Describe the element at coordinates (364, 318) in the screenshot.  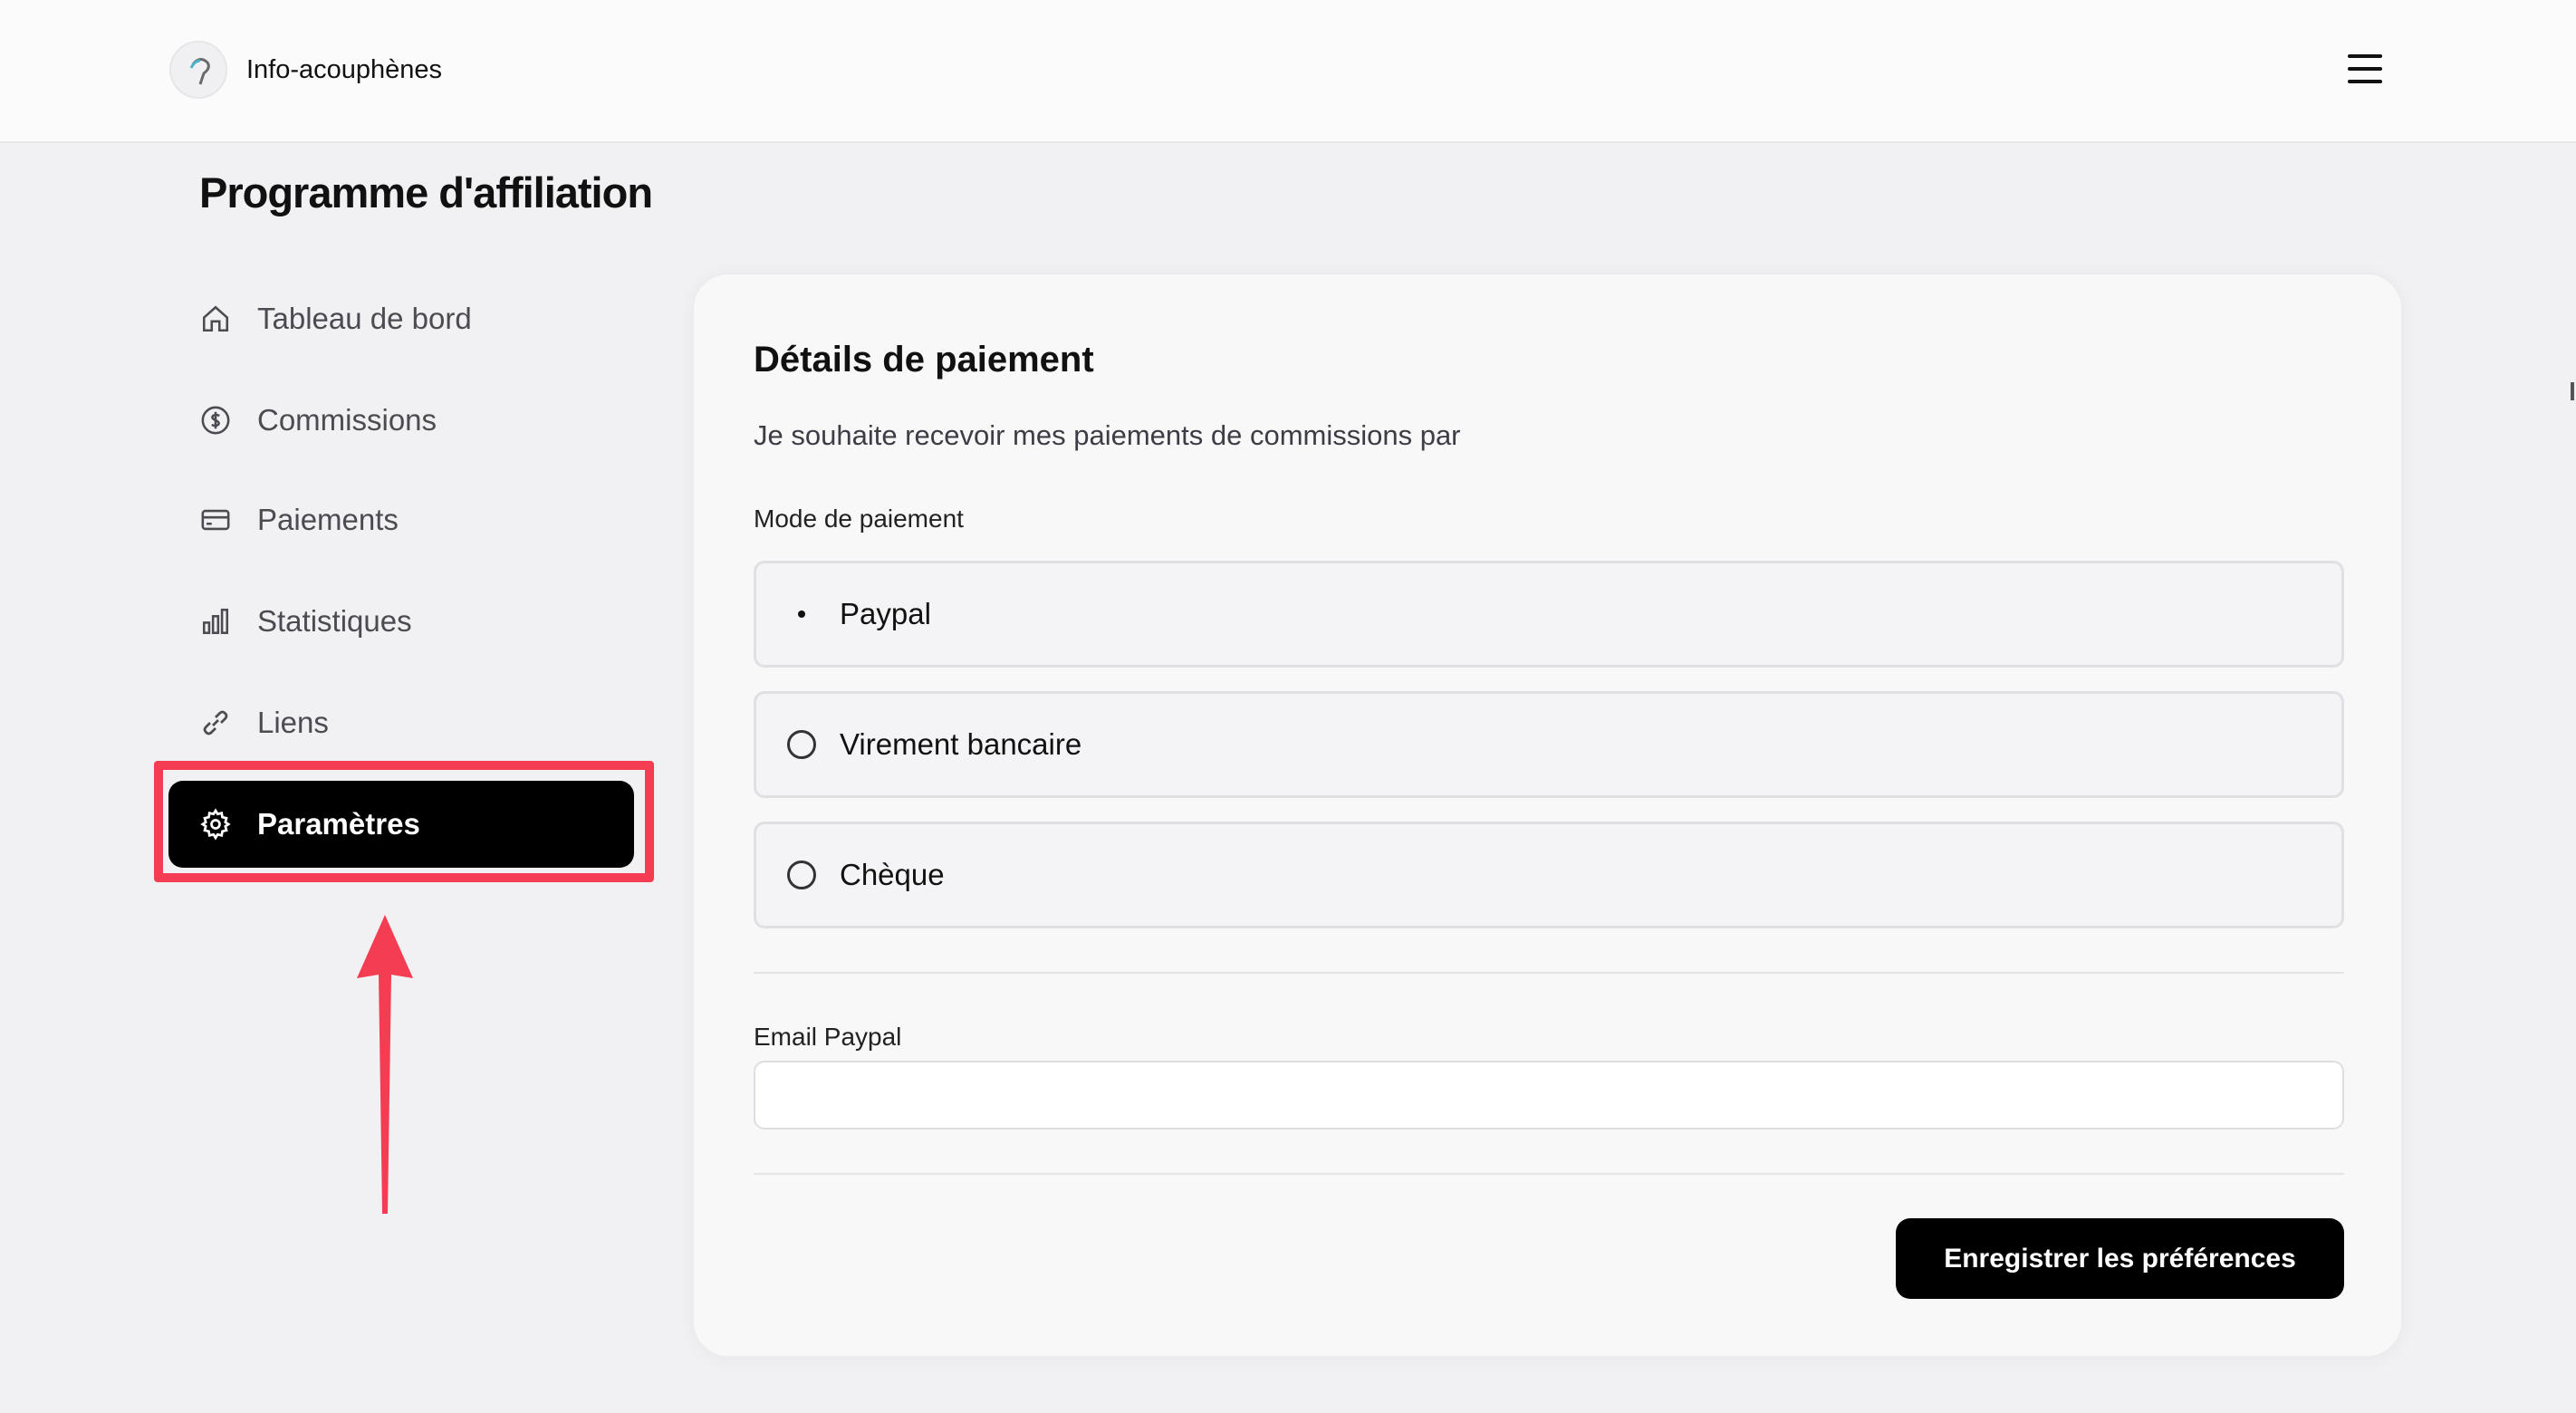
I see `sidebar-item-label: Tableau de bord` at that location.